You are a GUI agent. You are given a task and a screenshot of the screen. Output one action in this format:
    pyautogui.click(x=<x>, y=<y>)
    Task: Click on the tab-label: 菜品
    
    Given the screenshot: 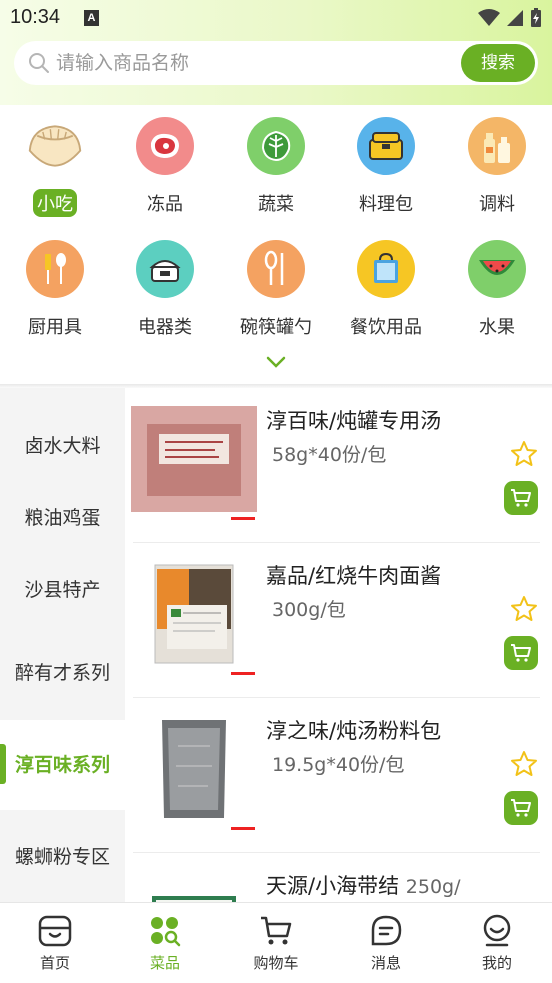 What is the action you would take?
    pyautogui.click(x=164, y=963)
    